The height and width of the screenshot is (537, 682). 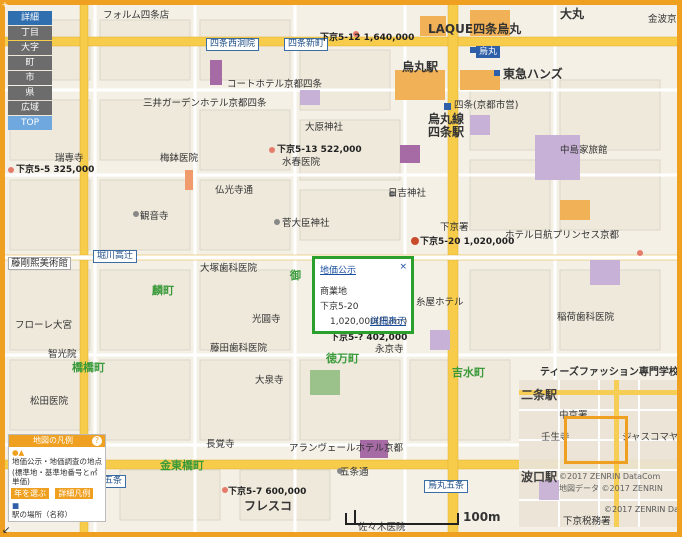 I want to click on label-shimokyo-keisatsu: 下京署, so click(x=454, y=227).